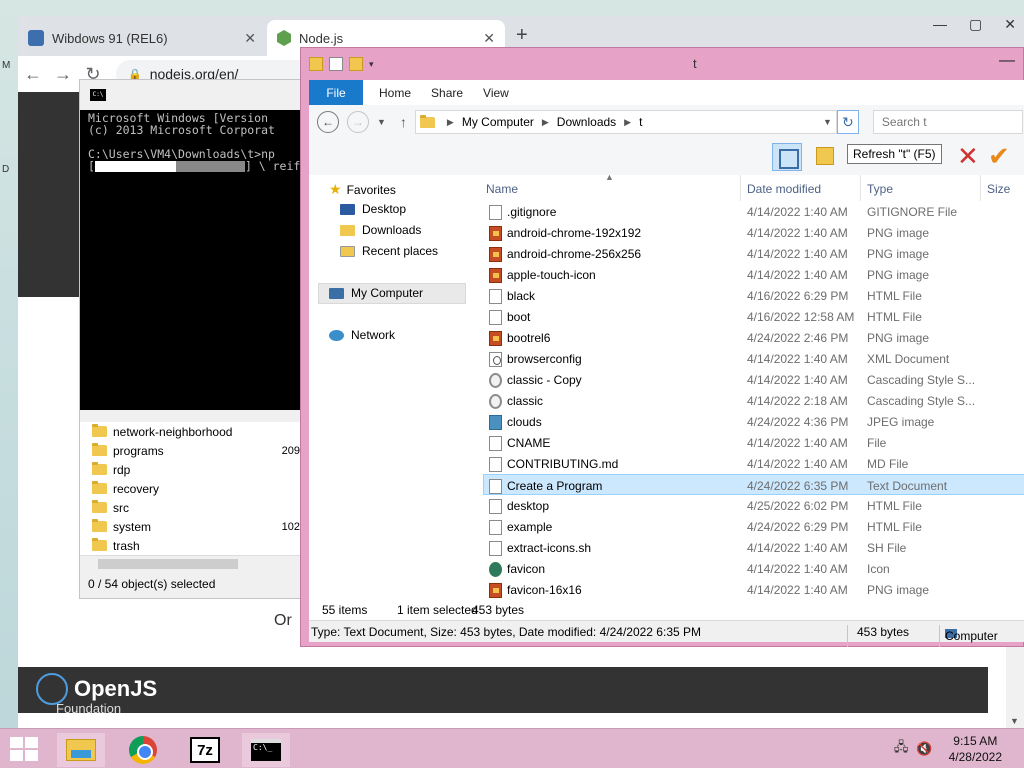 The image size is (1024, 768). Describe the element at coordinates (502, 189) in the screenshot. I see `column-name: Name` at that location.